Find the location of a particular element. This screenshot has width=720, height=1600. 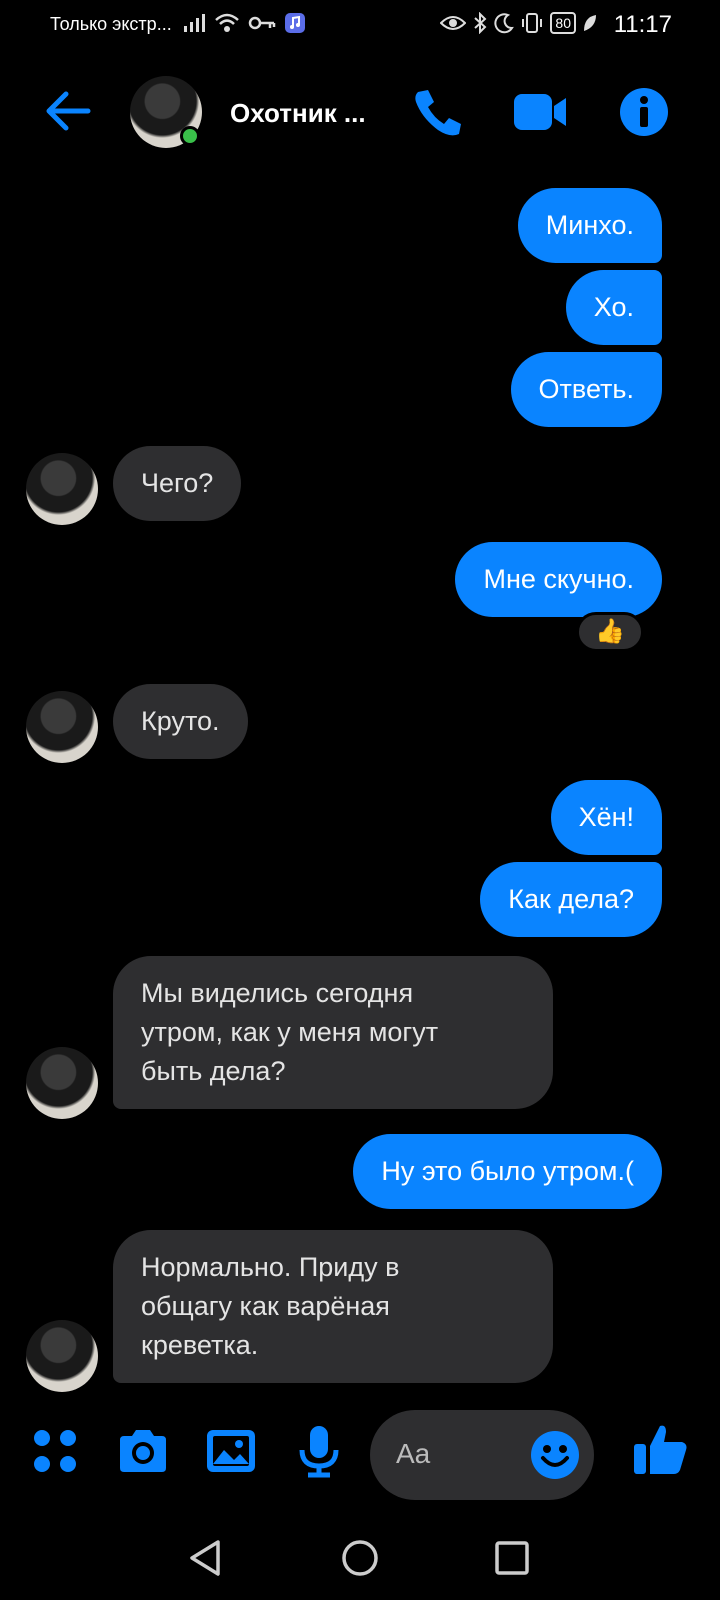

bluetooth-icon is located at coordinates (480, 23).